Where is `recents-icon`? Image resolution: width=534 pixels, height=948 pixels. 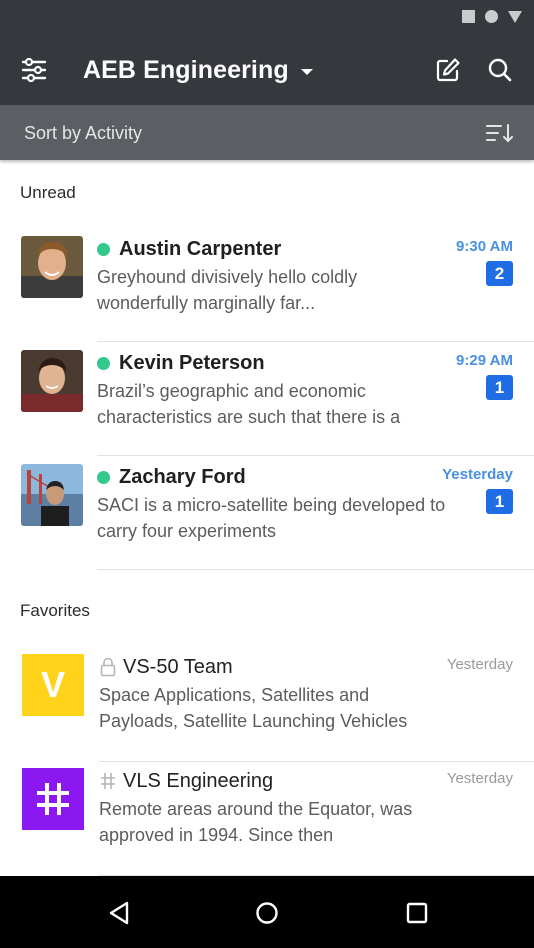 recents-icon is located at coordinates (417, 913).